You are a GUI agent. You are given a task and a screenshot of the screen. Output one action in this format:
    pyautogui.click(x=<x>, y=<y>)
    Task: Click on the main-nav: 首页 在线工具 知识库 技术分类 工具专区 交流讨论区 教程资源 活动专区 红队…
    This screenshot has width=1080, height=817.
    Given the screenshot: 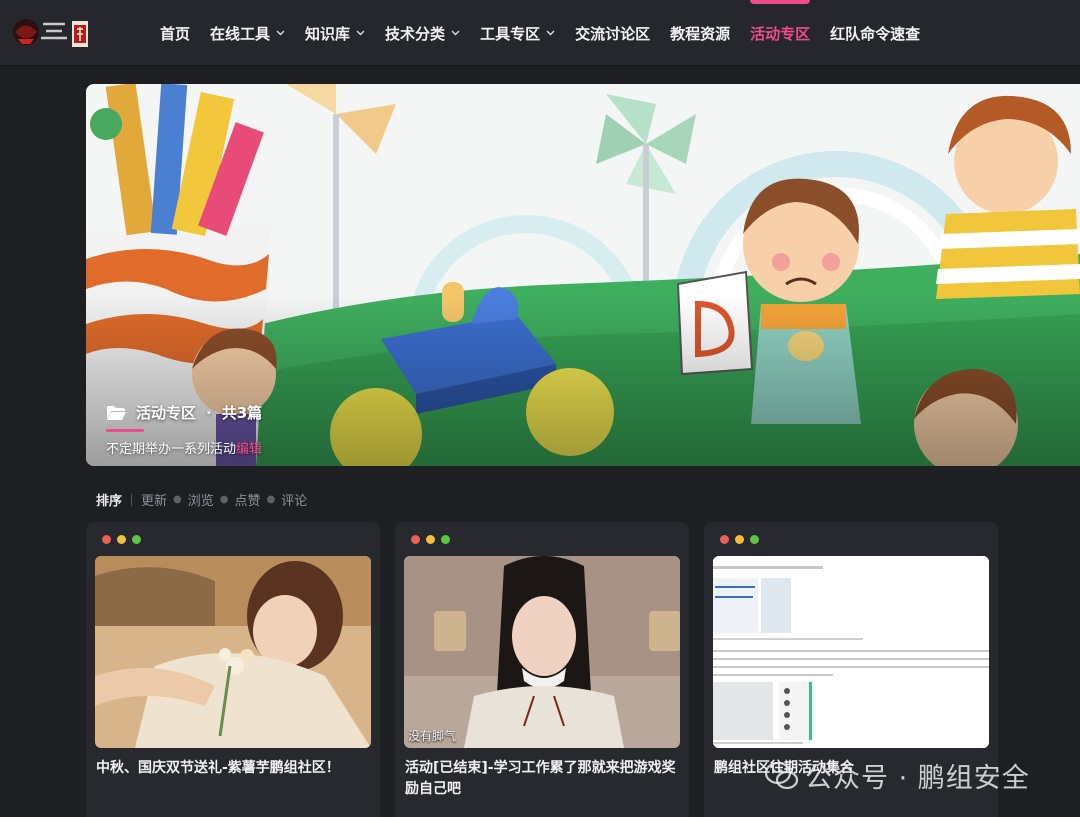 What is the action you would take?
    pyautogui.click(x=540, y=33)
    